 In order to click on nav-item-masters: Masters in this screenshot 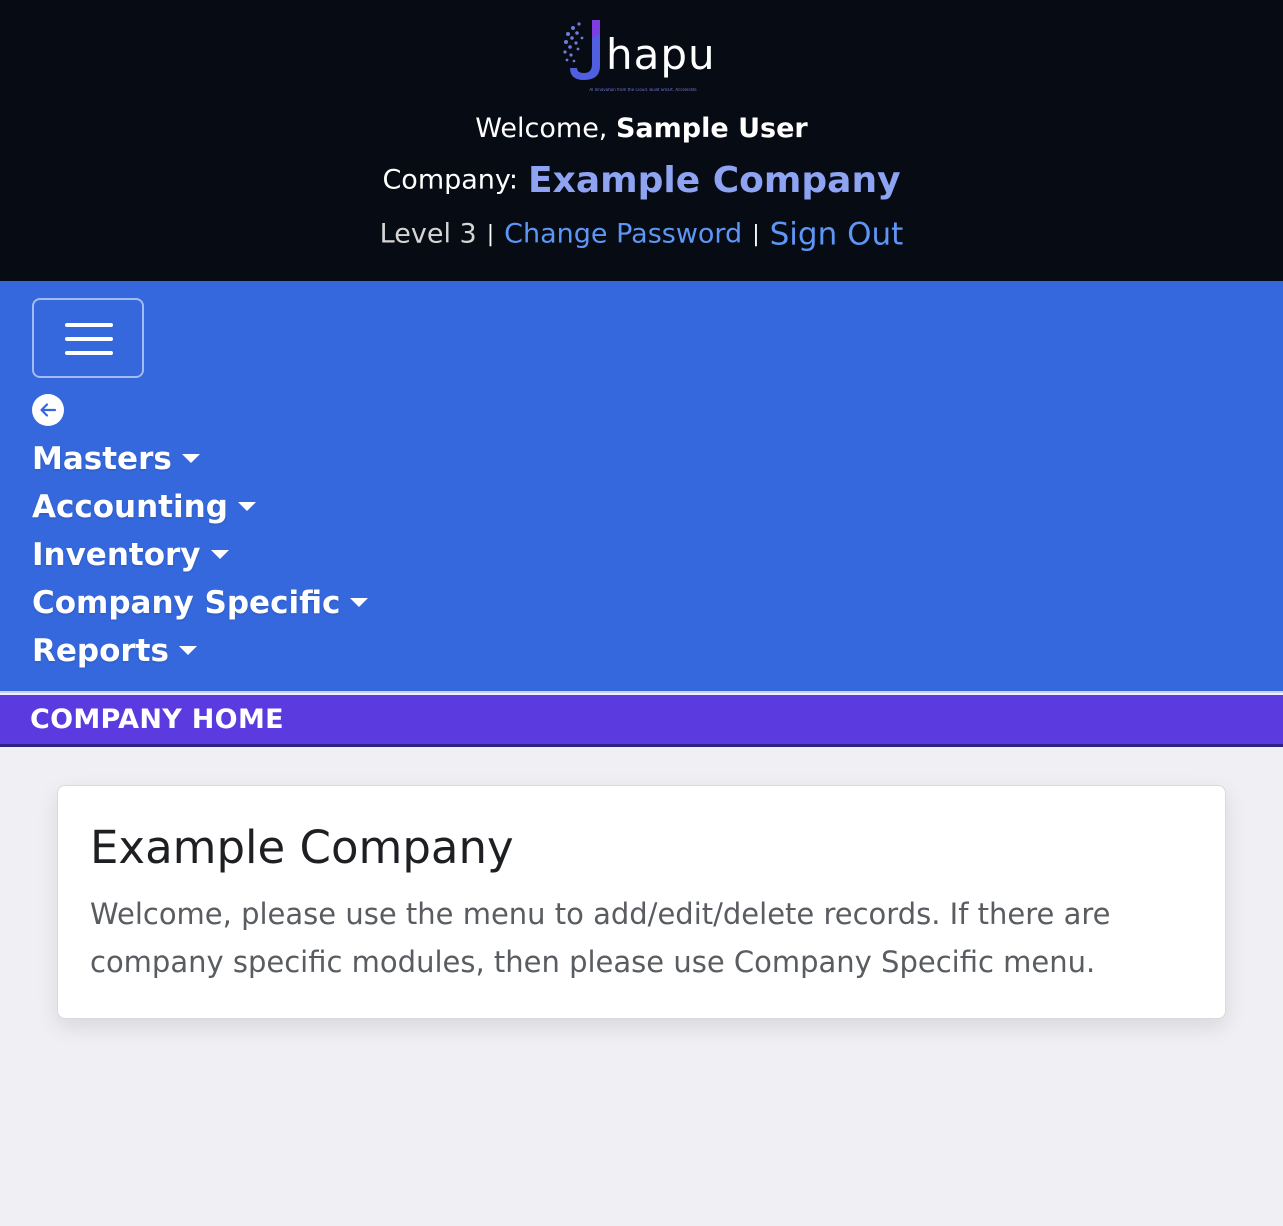, I will do `click(200, 463)`.